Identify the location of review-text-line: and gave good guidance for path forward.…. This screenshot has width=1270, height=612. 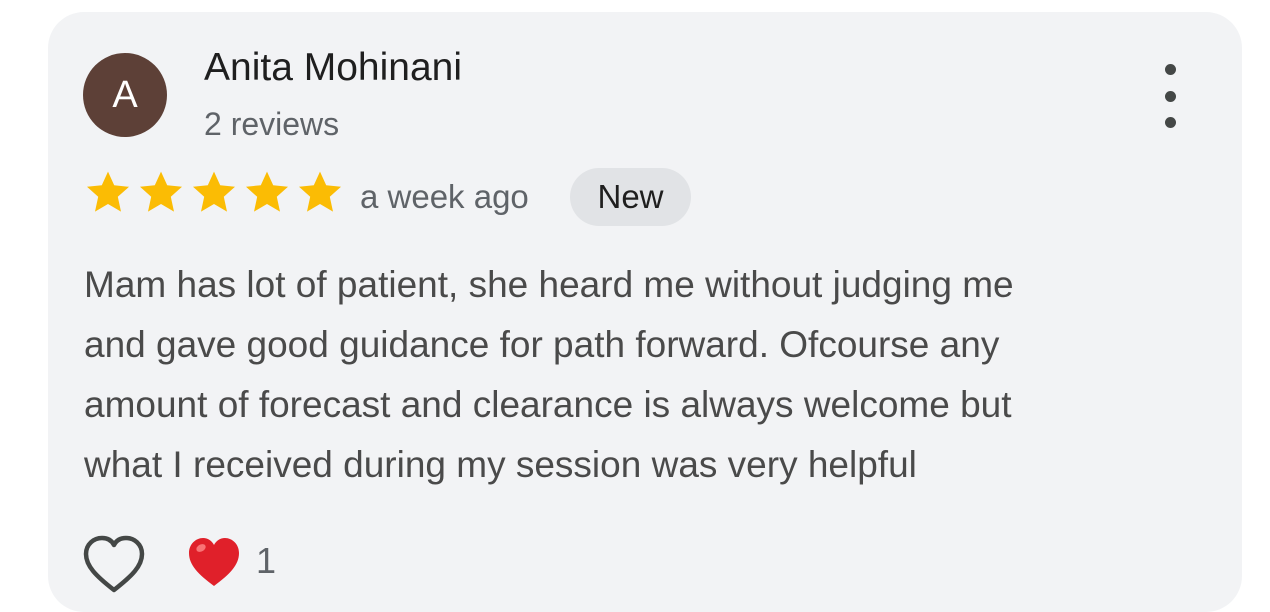
(542, 344).